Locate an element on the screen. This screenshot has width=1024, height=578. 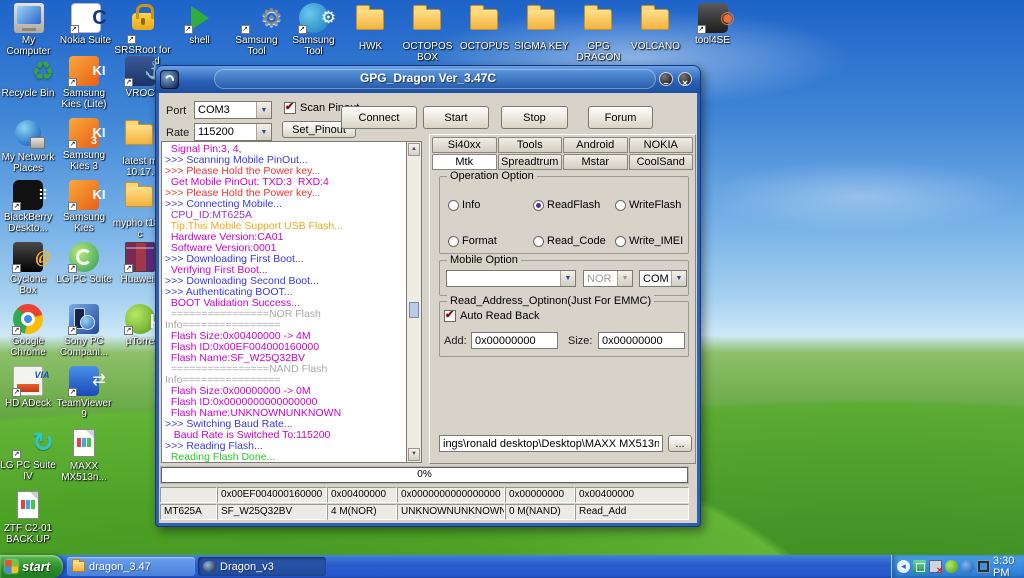
scroll-down-icon is located at coordinates (414, 454).